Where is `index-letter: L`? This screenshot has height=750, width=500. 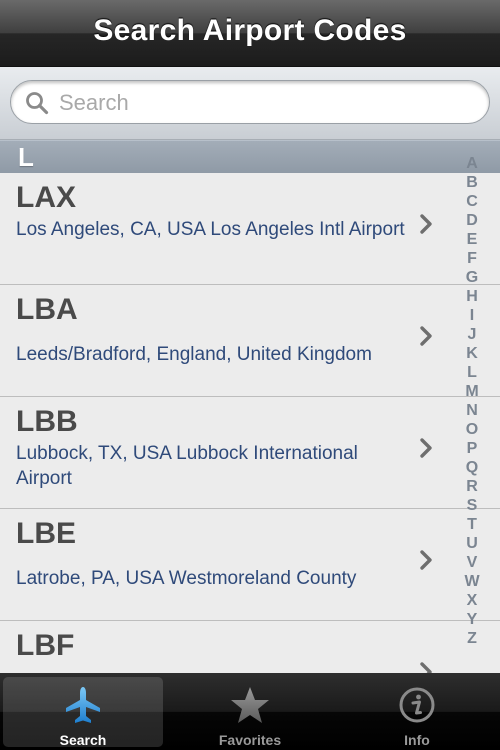
index-letter: L is located at coordinates (472, 372).